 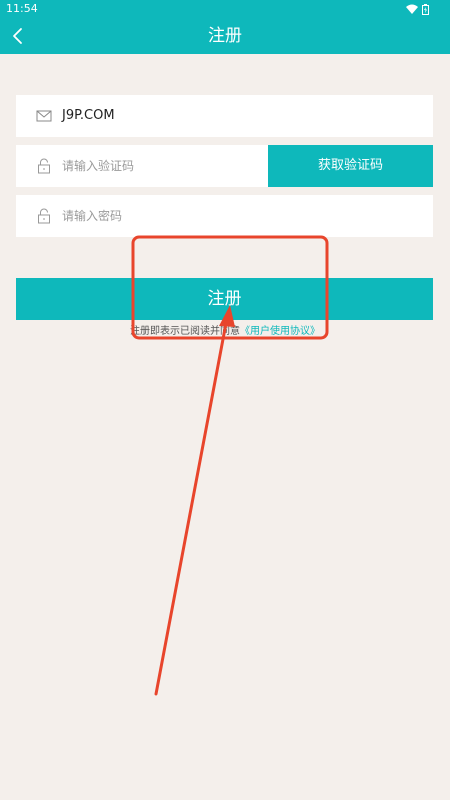 I want to click on password-field, so click(x=224, y=216).